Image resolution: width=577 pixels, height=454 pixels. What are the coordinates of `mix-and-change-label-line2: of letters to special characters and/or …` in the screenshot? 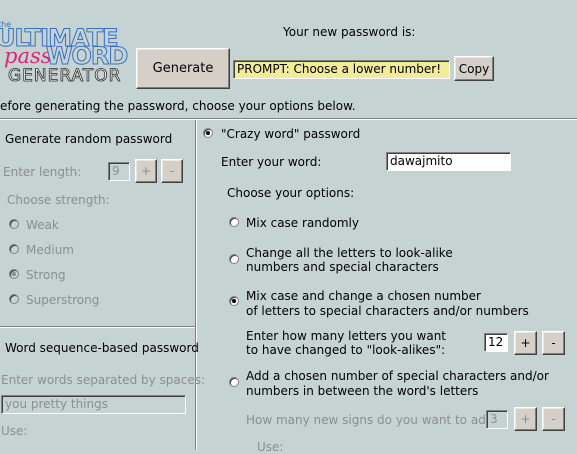 It's located at (387, 311).